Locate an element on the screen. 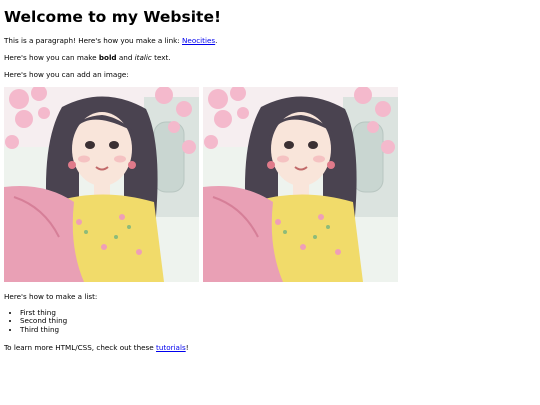  tutorials-link: tutorials is located at coordinates (171, 347).